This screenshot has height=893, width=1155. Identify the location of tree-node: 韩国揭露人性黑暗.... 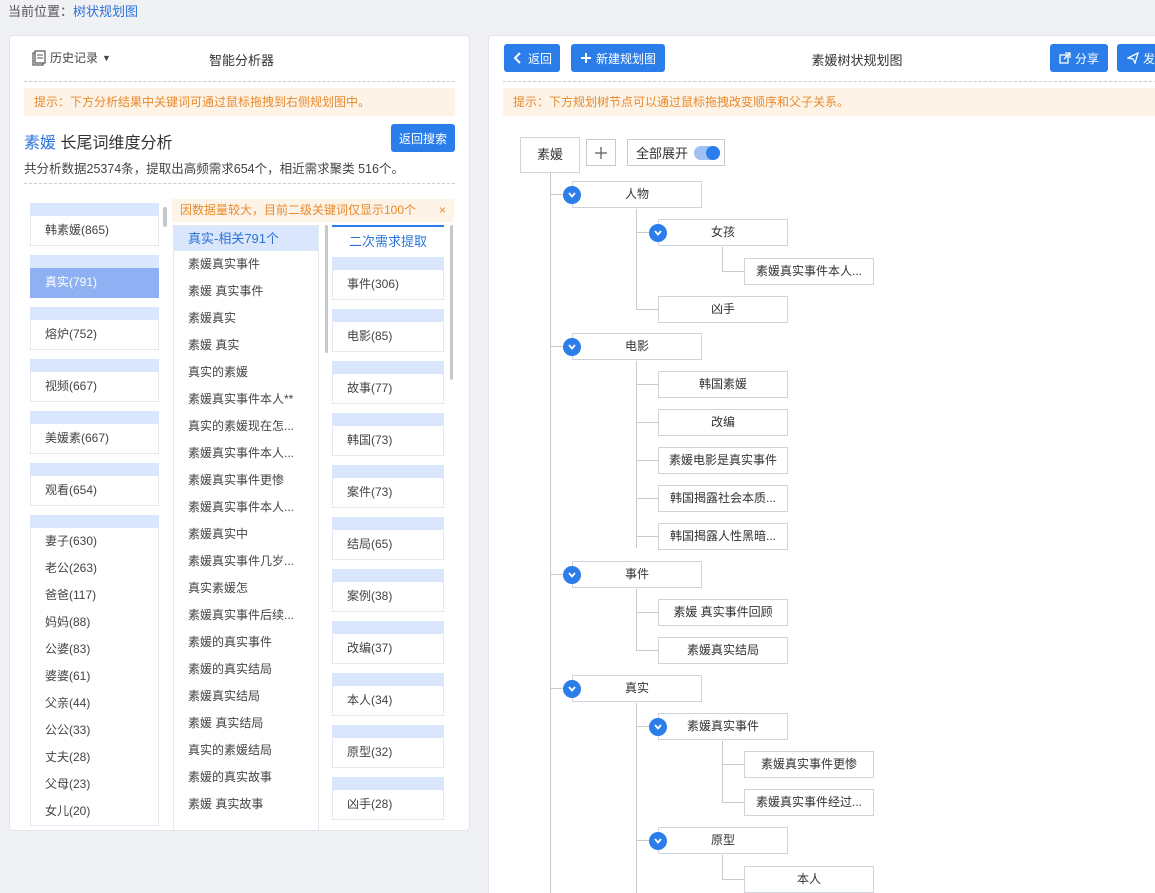
(723, 536).